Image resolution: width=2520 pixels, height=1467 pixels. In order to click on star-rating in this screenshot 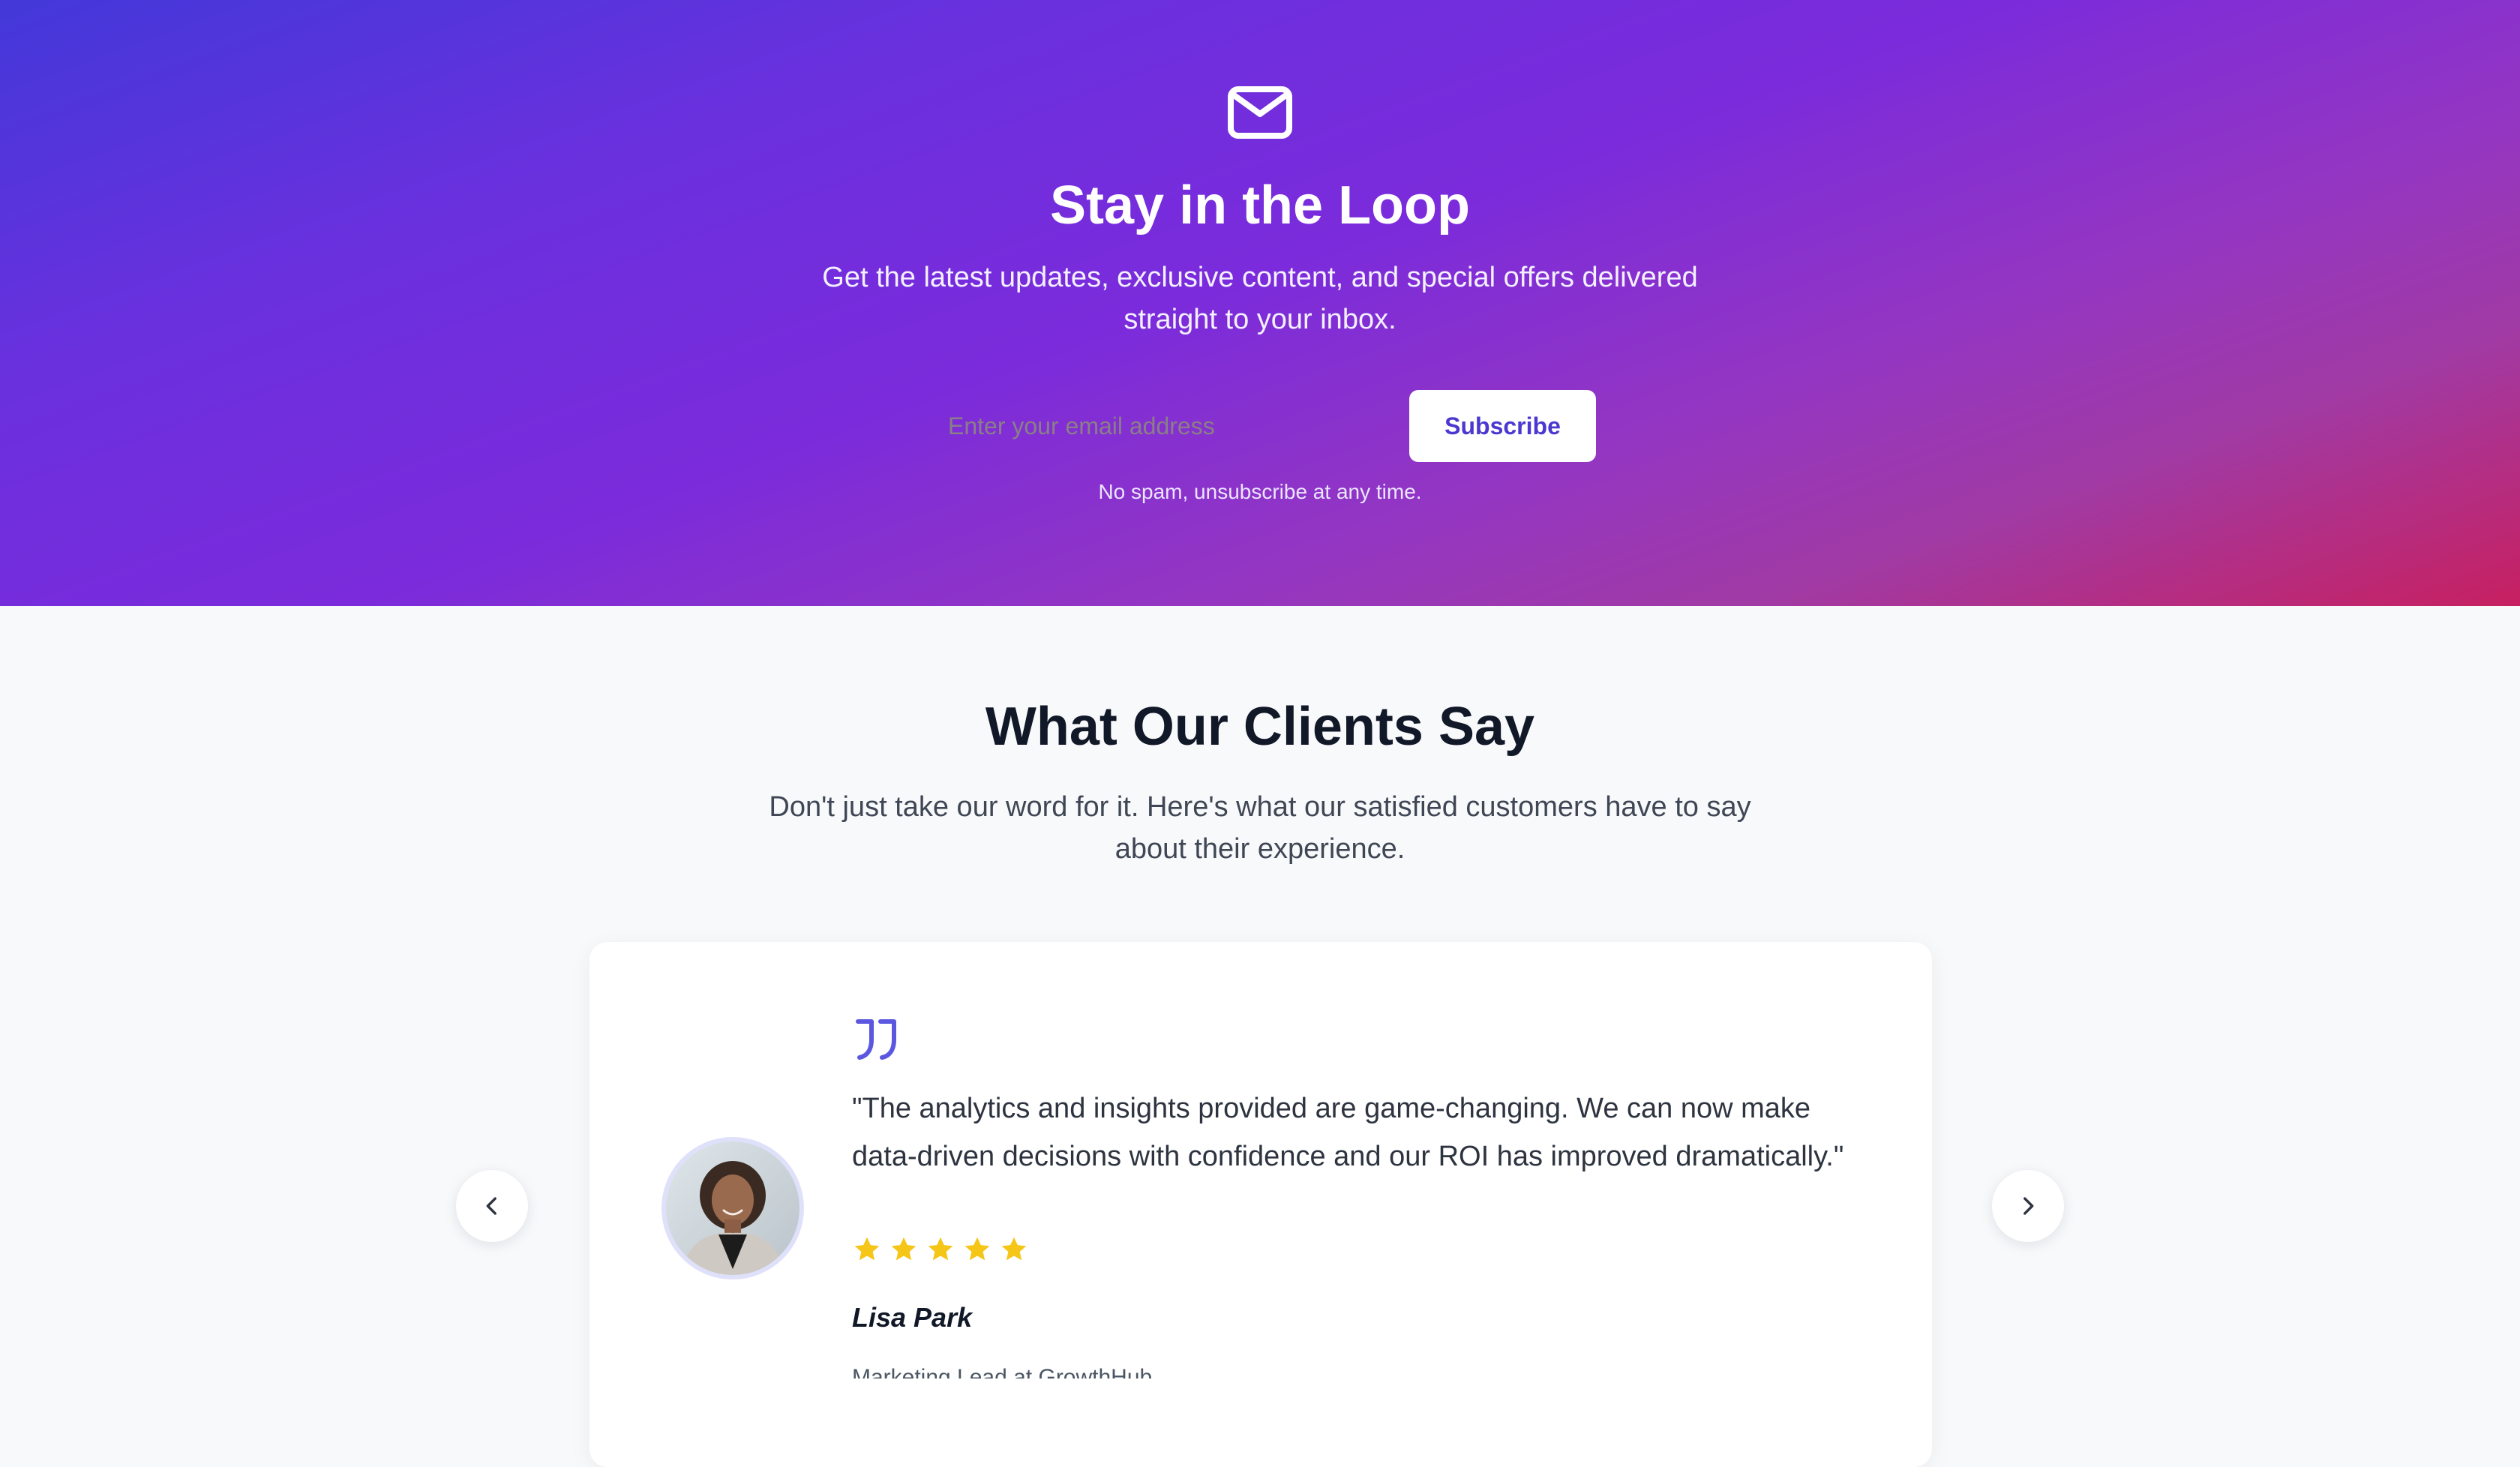, I will do `click(940, 1249)`.